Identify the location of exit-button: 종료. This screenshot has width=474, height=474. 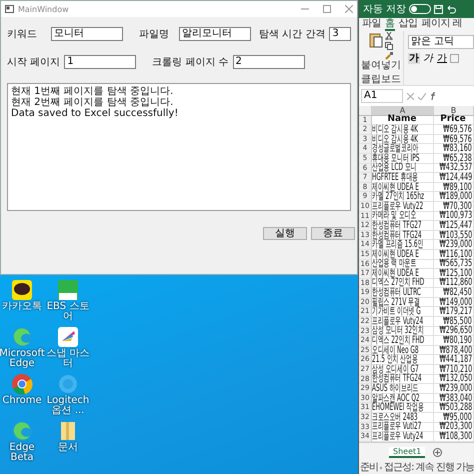
(333, 233).